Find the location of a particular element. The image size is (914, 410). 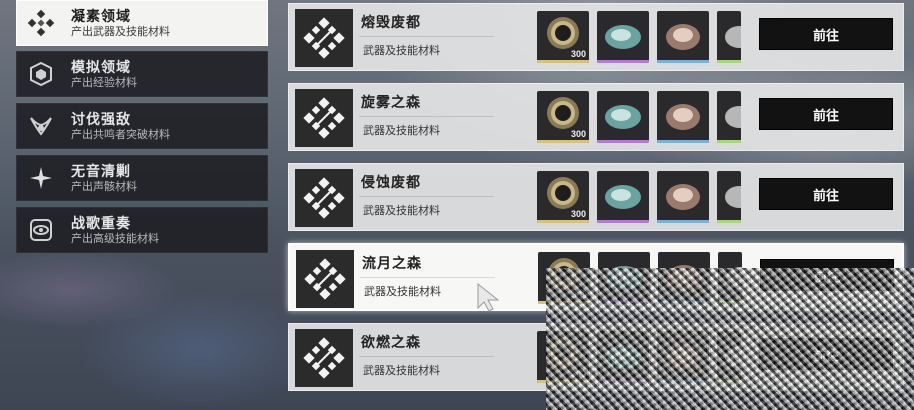

domain-name: 侵蚀废都 is located at coordinates (391, 182).